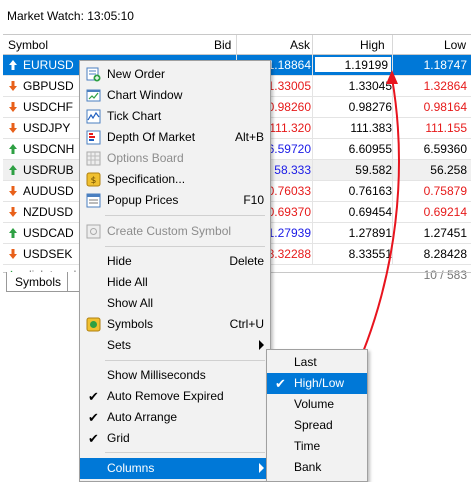 This screenshot has height=482, width=474. What do you see at coordinates (93, 158) in the screenshot?
I see `options-board-icon` at bounding box center [93, 158].